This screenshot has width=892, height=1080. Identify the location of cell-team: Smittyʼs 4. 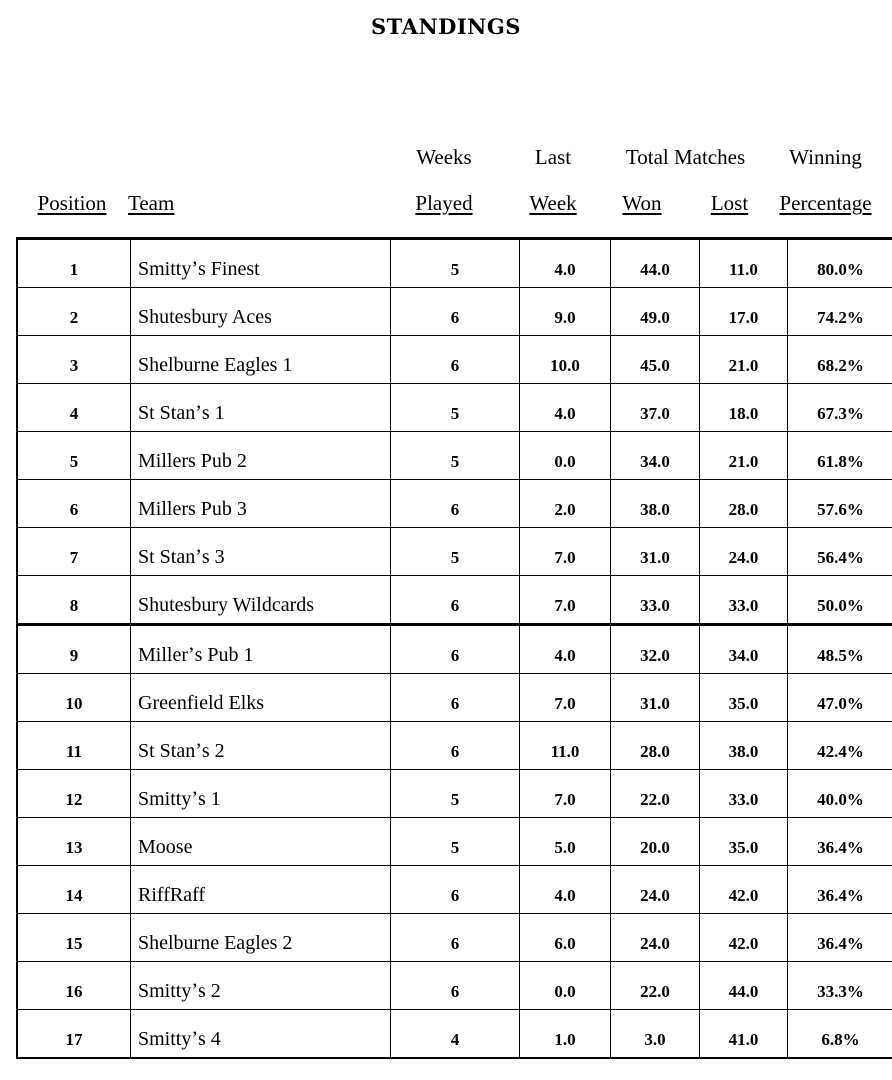
(260, 1034).